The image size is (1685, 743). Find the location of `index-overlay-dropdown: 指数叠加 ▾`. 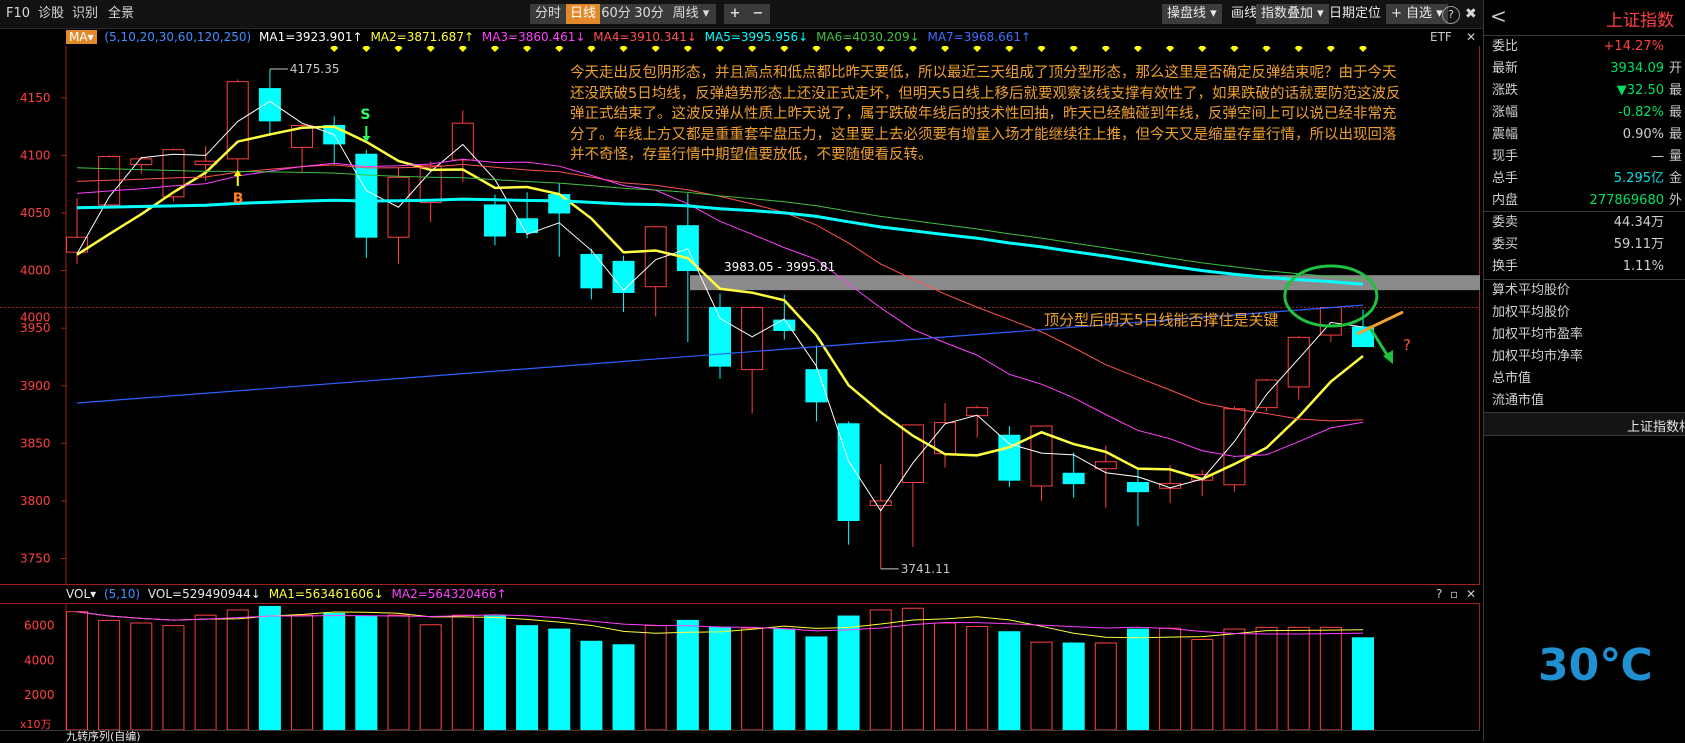

index-overlay-dropdown: 指数叠加 ▾ is located at coordinates (1292, 14).